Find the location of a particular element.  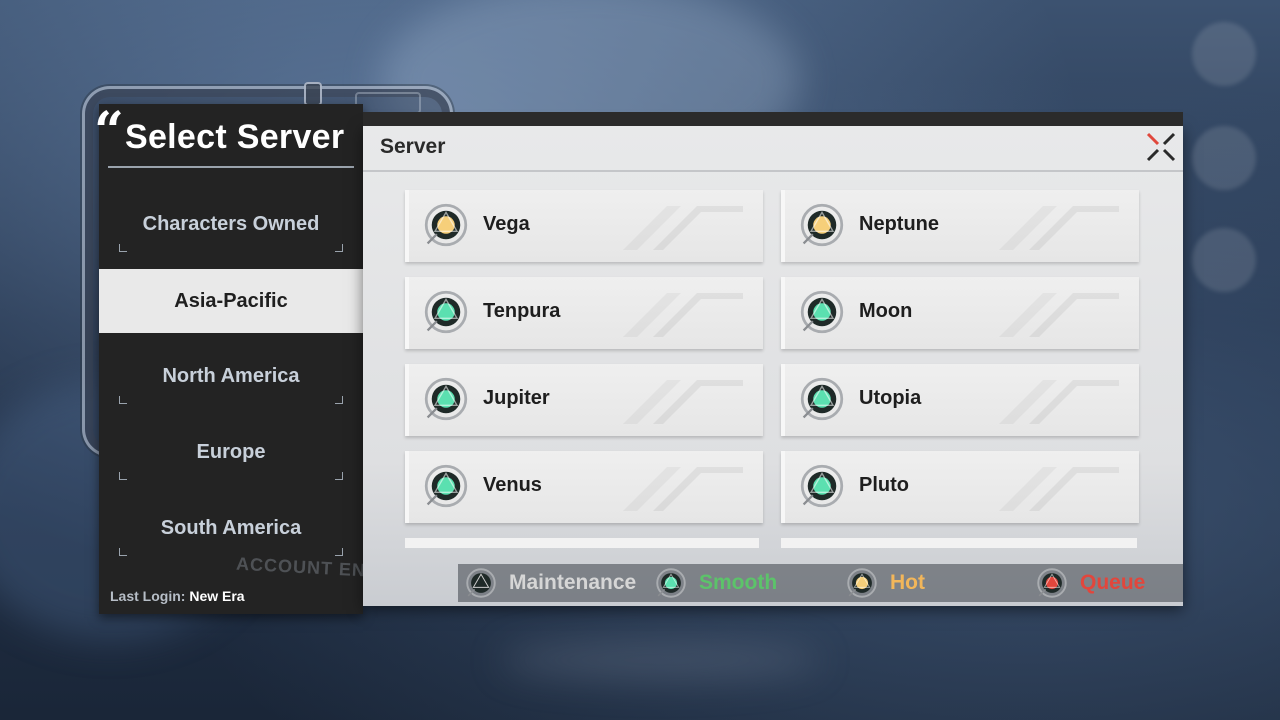

legend-hot: Hot is located at coordinates (885, 583).